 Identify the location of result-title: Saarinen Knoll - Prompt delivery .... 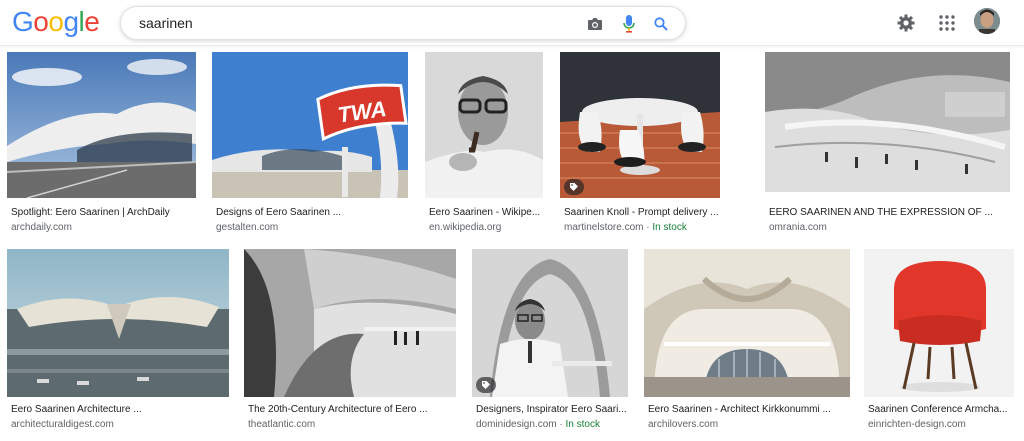
(641, 212).